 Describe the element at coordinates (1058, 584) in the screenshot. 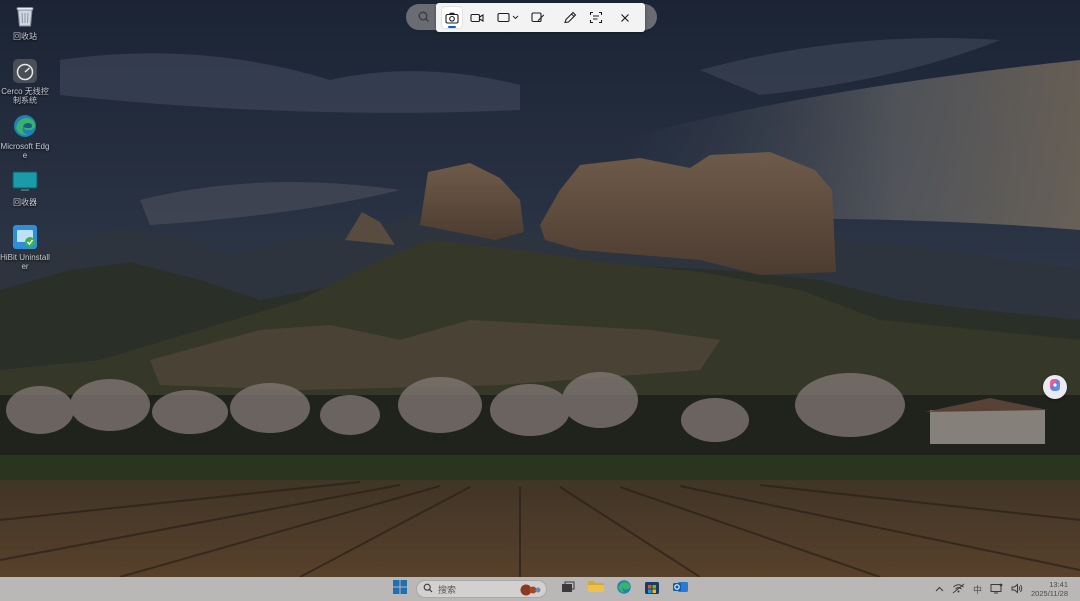

I see `clock-time: 13:41` at that location.